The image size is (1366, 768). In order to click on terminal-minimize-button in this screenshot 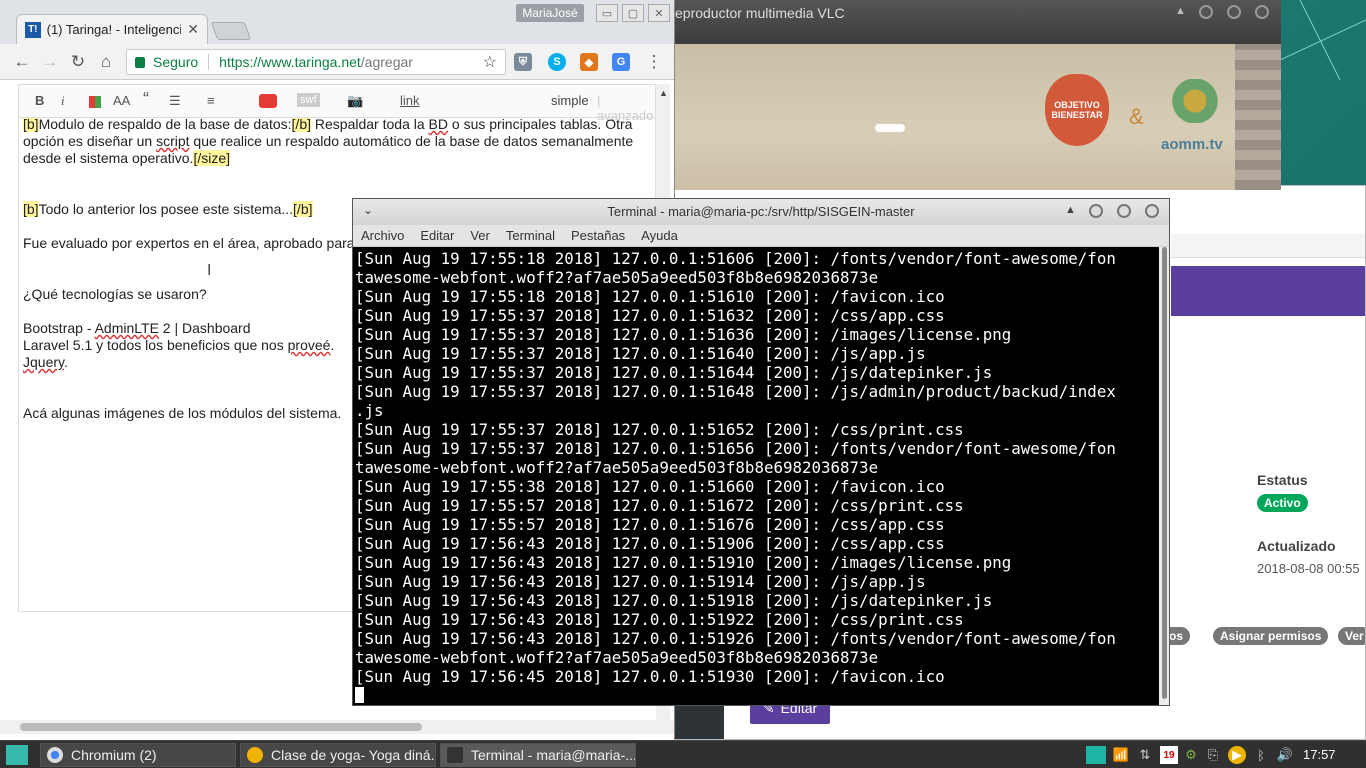, I will do `click(1096, 211)`.